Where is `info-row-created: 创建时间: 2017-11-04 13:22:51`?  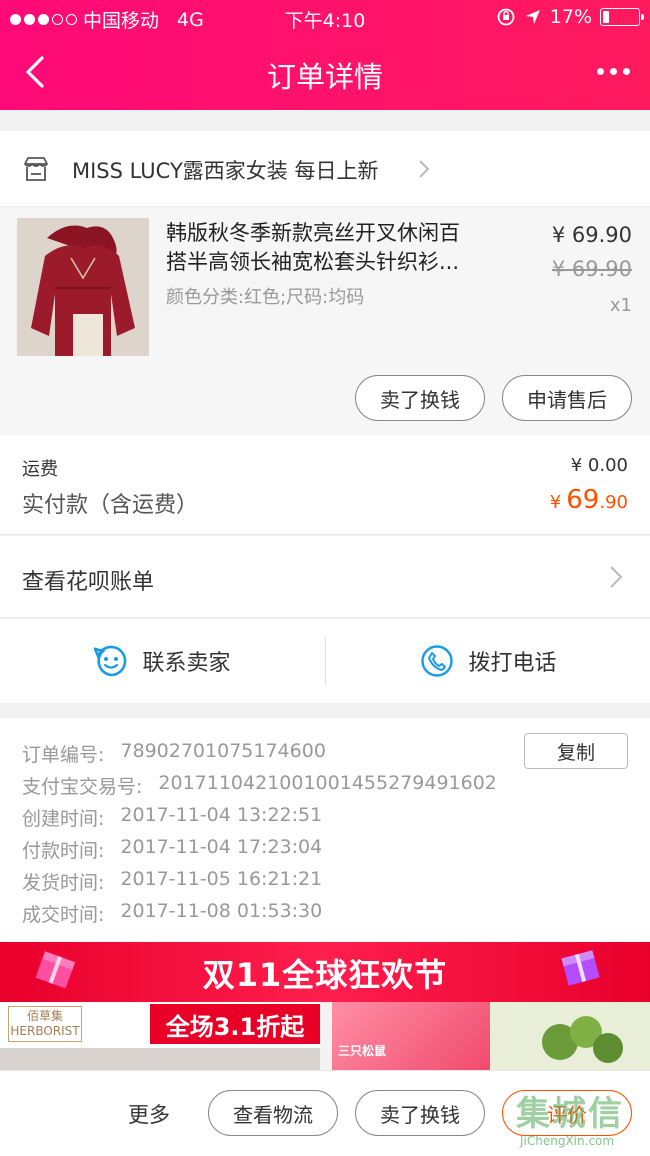 info-row-created: 创建时间: 2017-11-04 13:22:51 is located at coordinates (172, 817).